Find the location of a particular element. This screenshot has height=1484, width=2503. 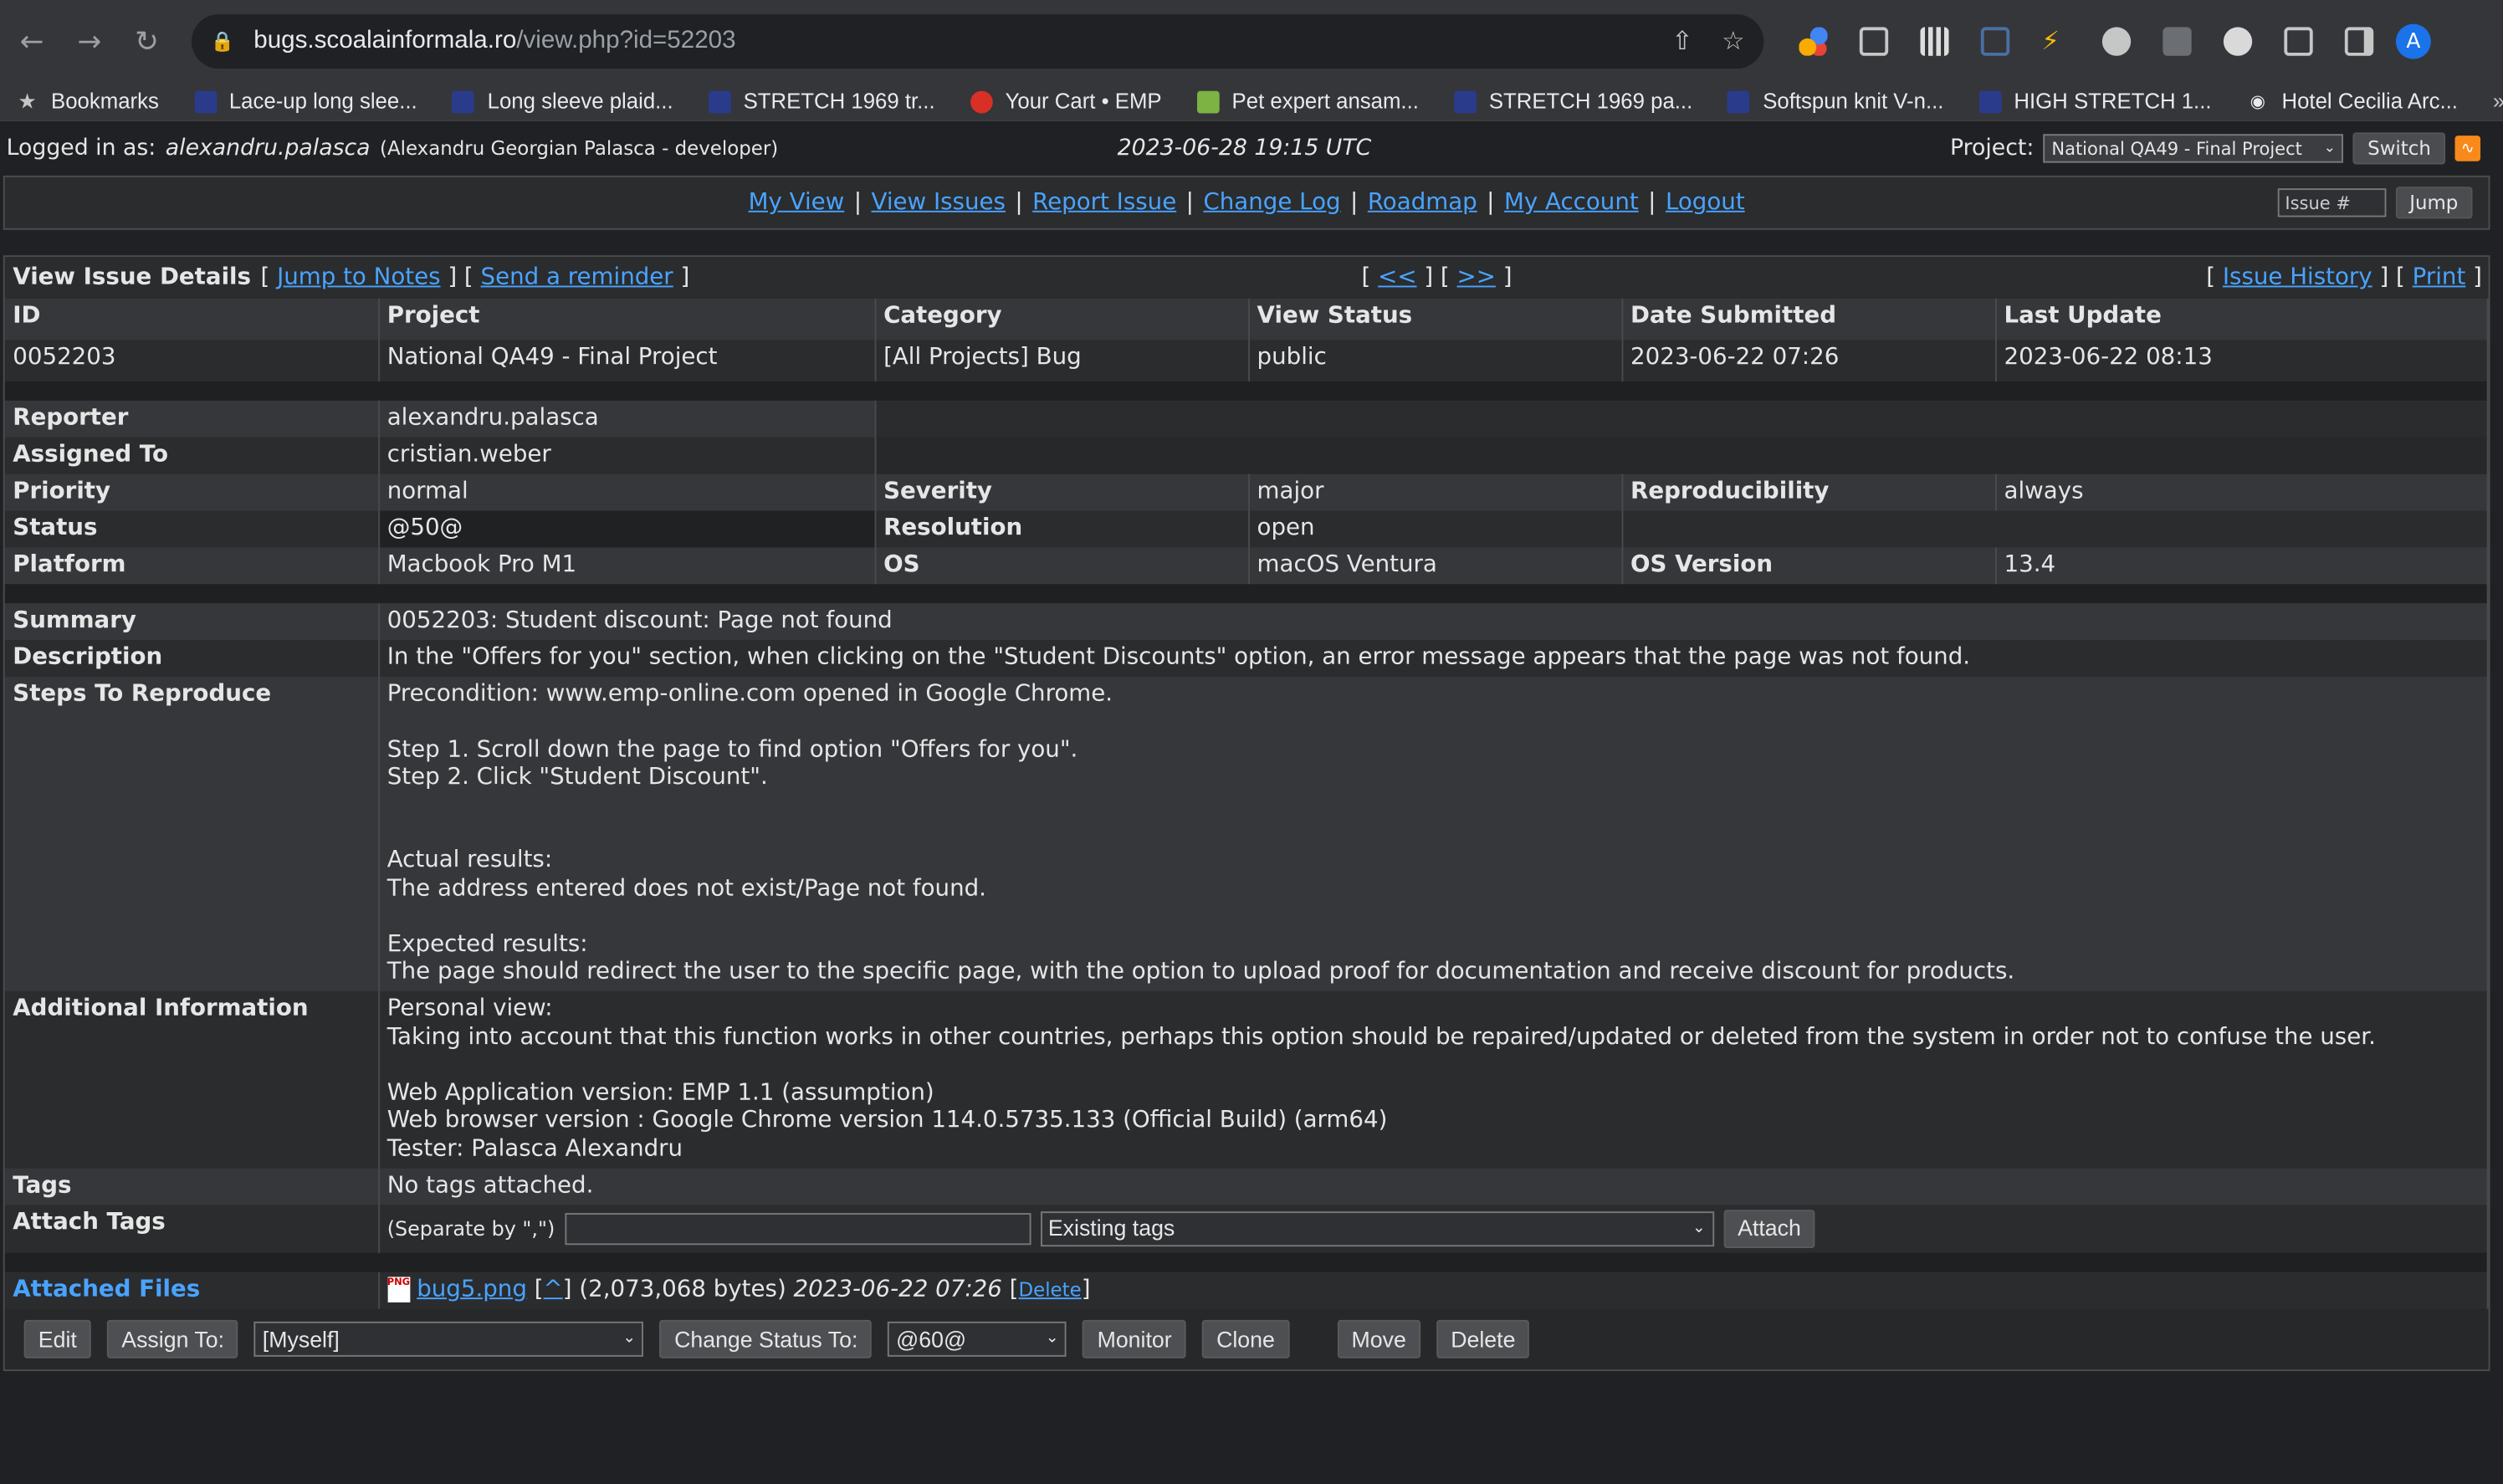

file-delete-link: Delete is located at coordinates (1049, 1289).